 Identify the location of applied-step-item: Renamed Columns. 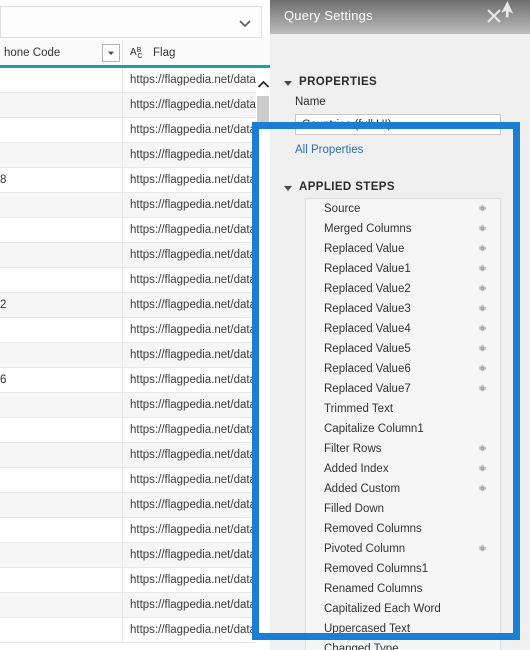
(403, 589).